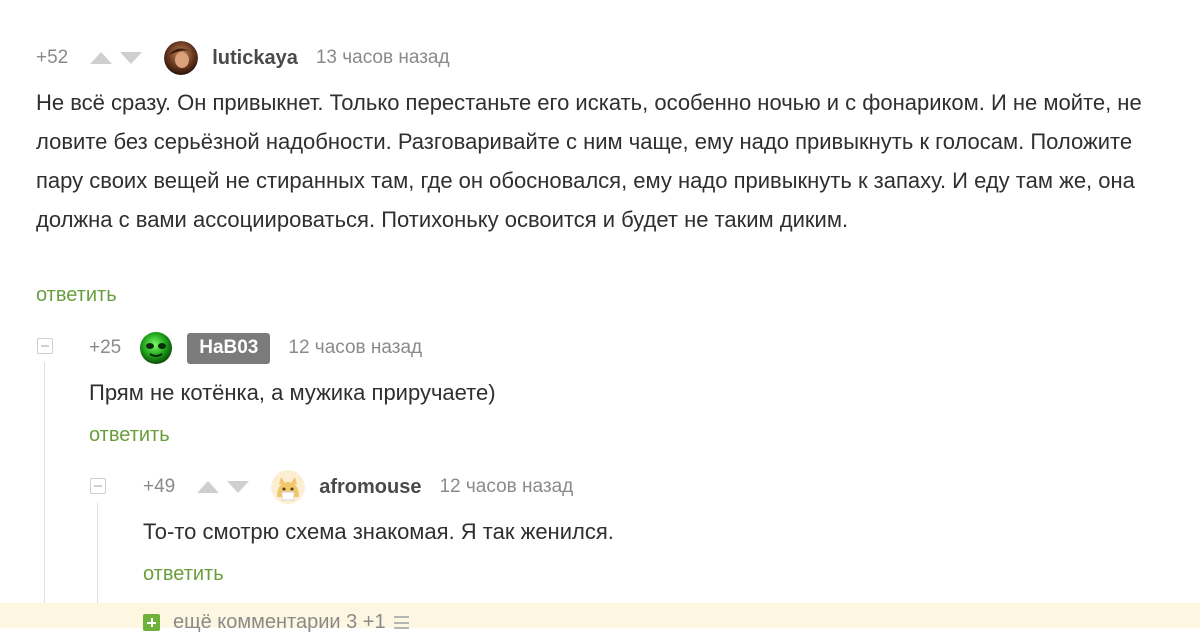 The width and height of the screenshot is (1200, 634). What do you see at coordinates (600, 618) in the screenshot?
I see `more-comments-bar: ещё комментарии 3 +1` at bounding box center [600, 618].